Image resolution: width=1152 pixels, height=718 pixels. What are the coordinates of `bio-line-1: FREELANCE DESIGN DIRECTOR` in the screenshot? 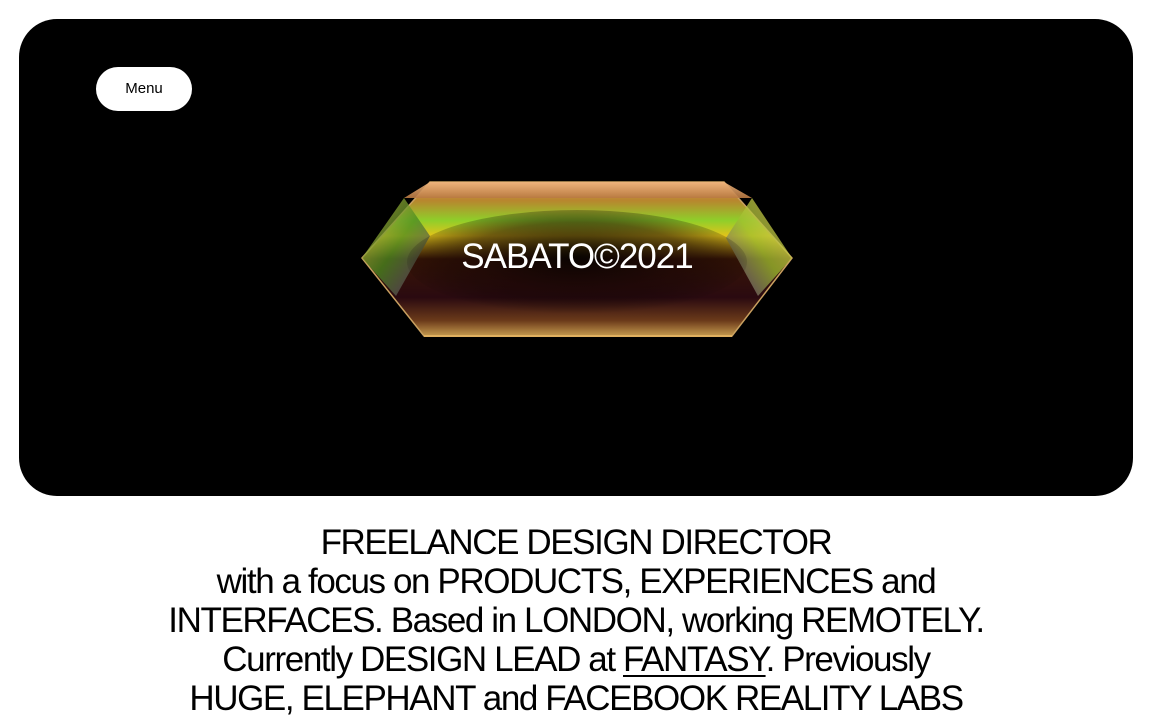 It's located at (576, 542).